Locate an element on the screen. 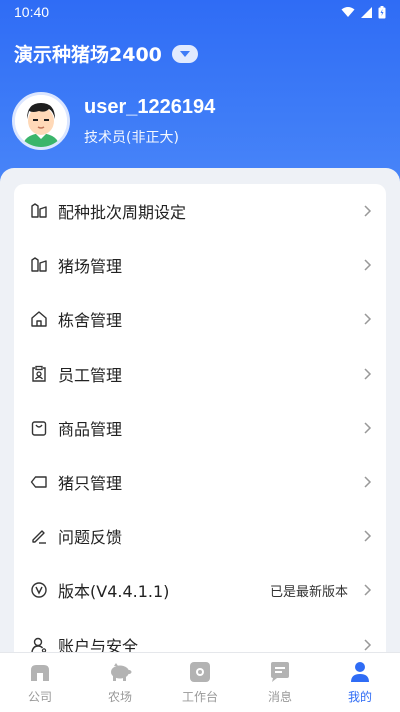  tab-messages: 消息 is located at coordinates (280, 682).